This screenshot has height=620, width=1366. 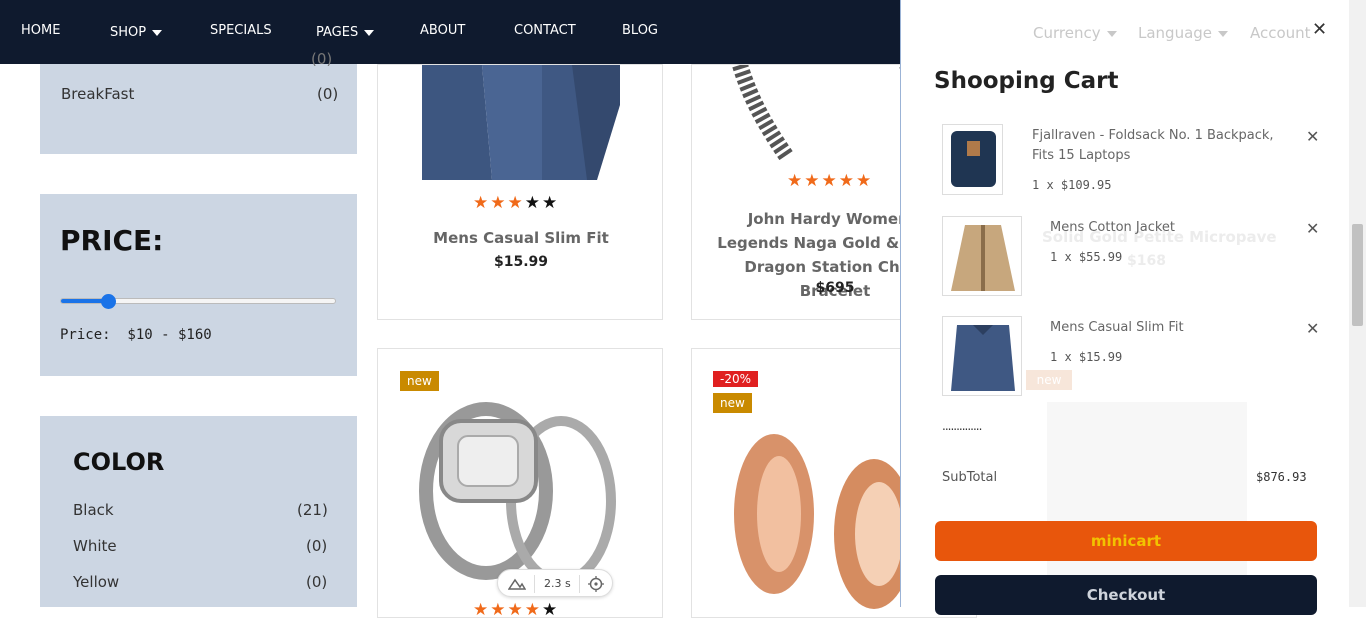 I want to click on shirt-image, so click(x=983, y=358).